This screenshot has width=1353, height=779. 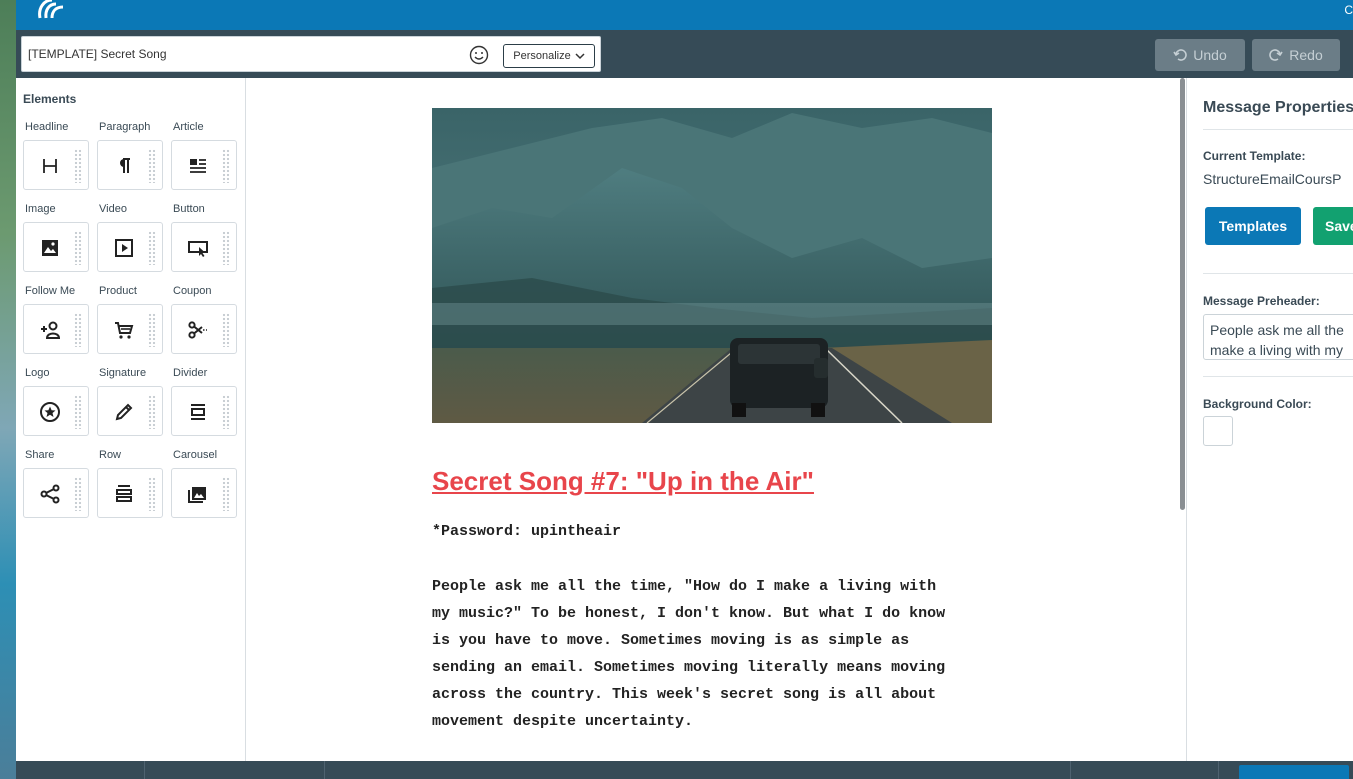 I want to click on element-product: Product, so click(x=130, y=319).